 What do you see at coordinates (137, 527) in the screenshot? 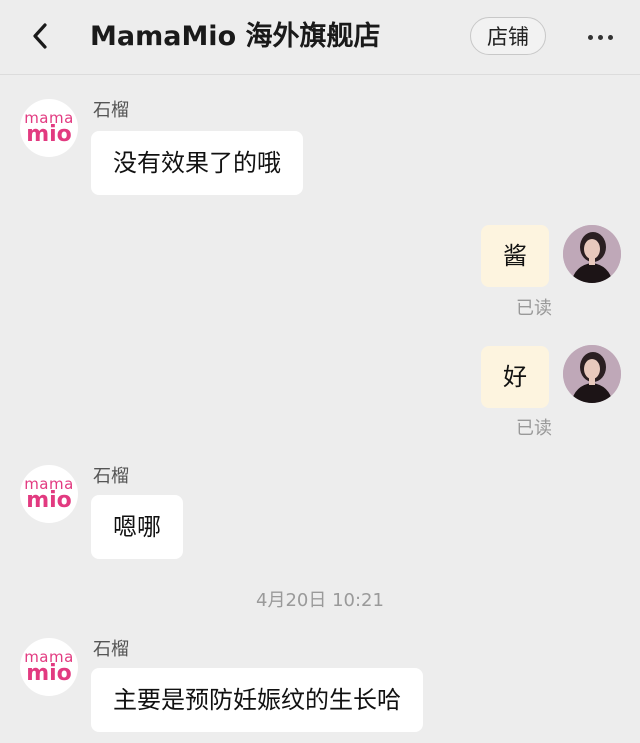
I see `incoming-message-bubble: 嗯哪` at bounding box center [137, 527].